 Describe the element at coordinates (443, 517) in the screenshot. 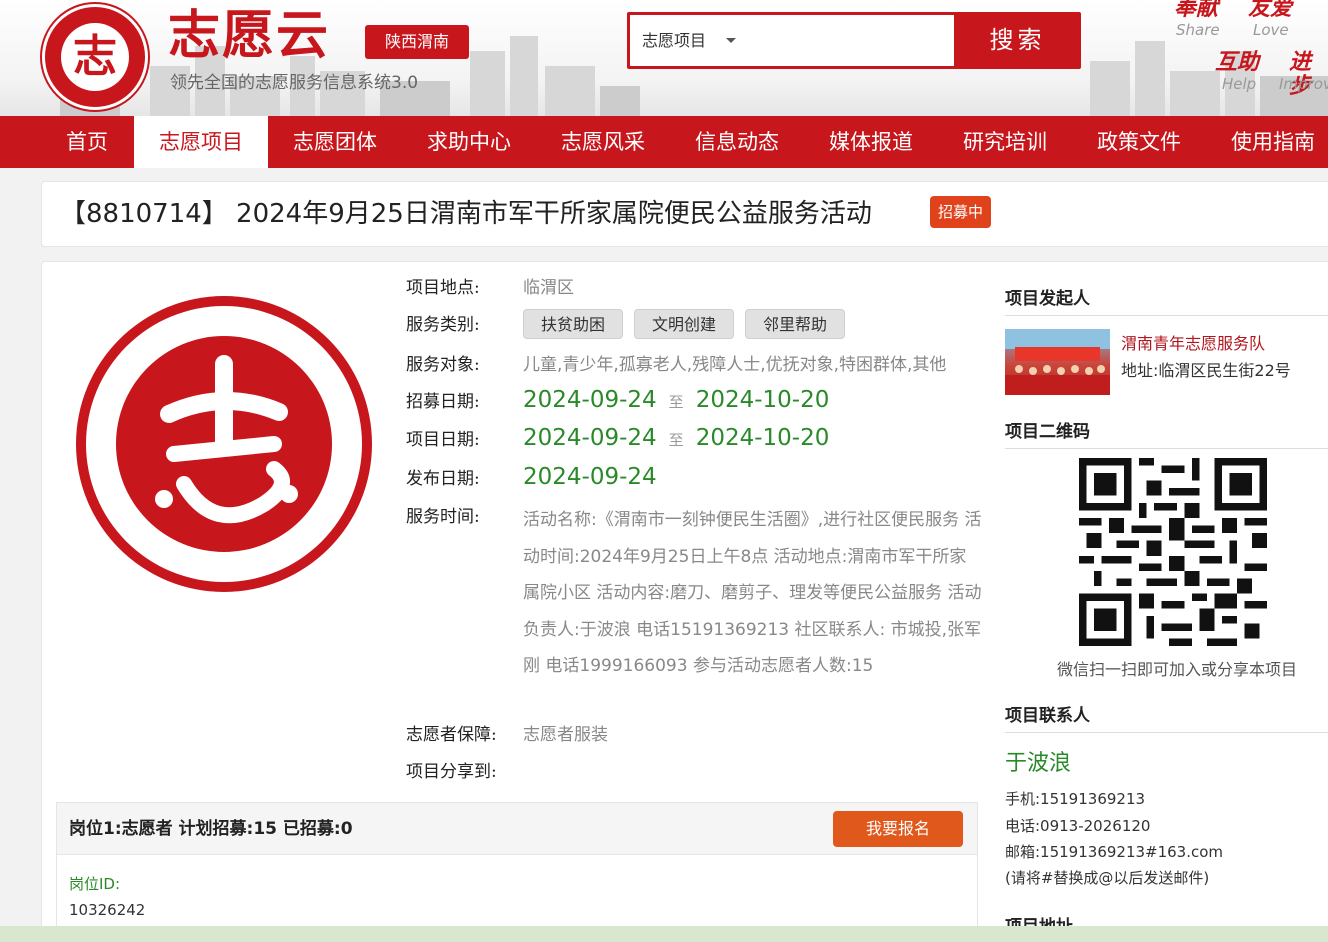

I see `field-label: 服务时间:` at that location.